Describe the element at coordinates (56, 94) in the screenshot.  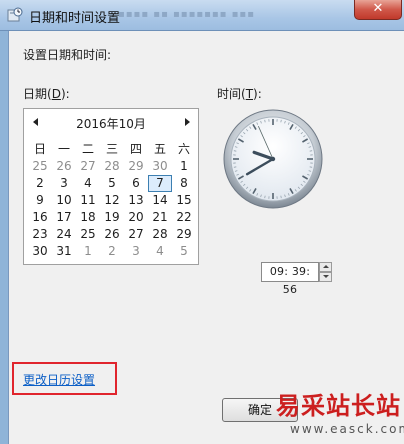
I see `date-label-accelerator: D` at that location.